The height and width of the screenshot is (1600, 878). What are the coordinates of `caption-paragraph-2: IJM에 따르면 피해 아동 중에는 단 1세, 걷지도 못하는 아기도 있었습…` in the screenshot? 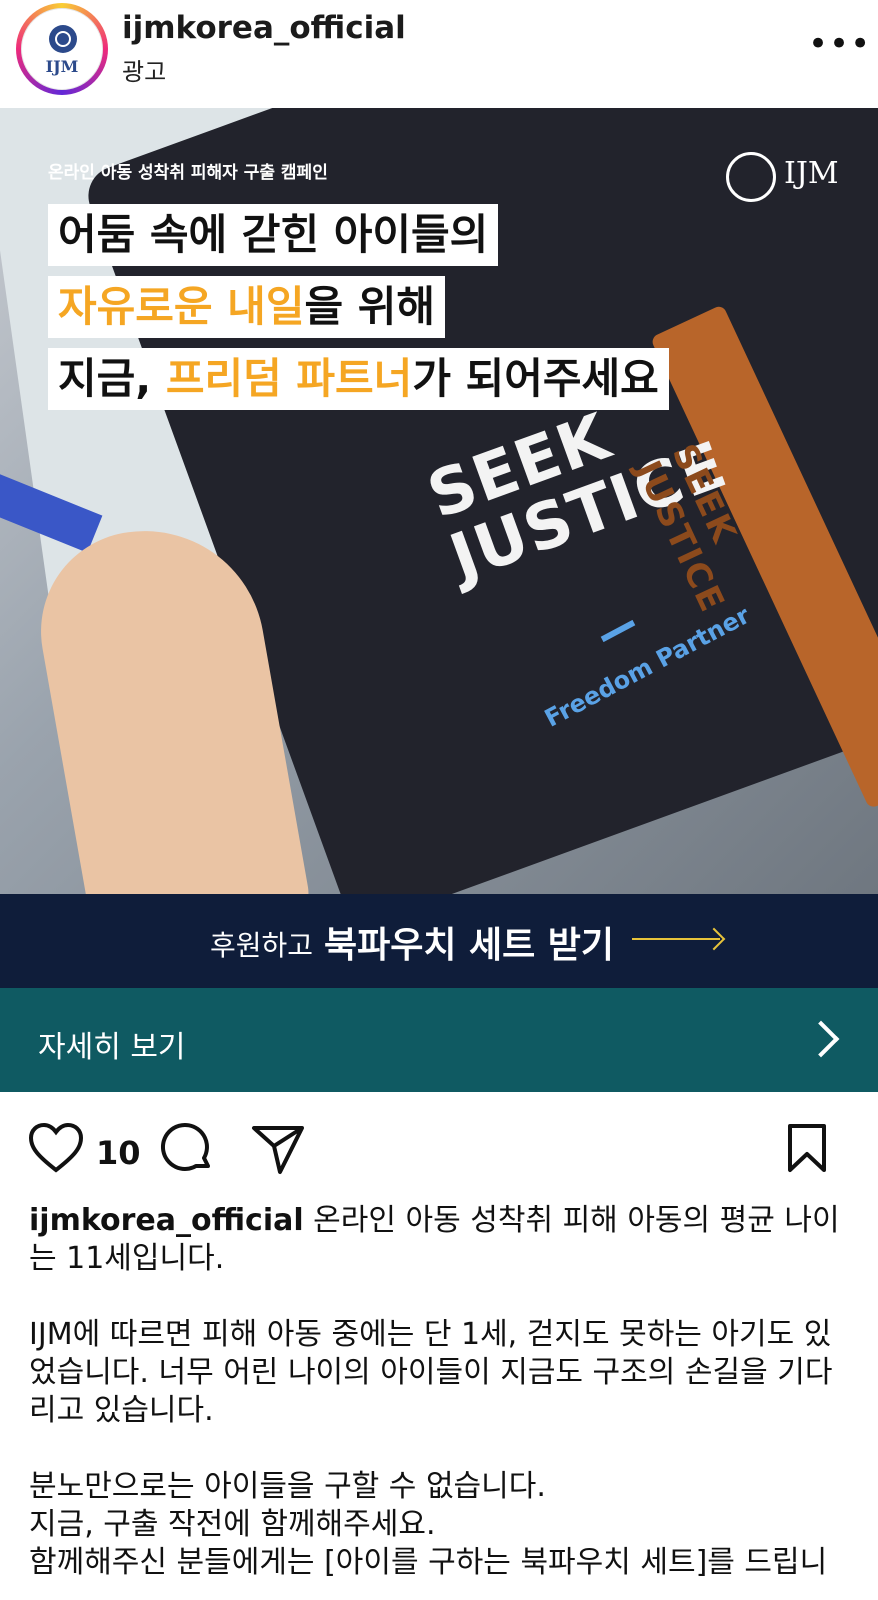 It's located at (431, 1372).